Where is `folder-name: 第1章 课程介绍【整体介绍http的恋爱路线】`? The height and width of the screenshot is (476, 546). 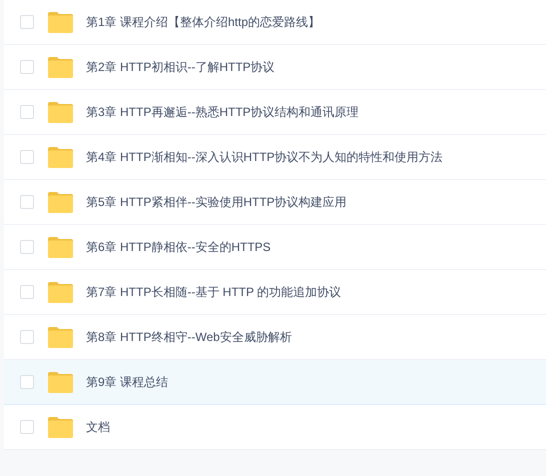
folder-name: 第1章 课程介绍【整体介绍http的恋爱路线】 is located at coordinates (203, 22).